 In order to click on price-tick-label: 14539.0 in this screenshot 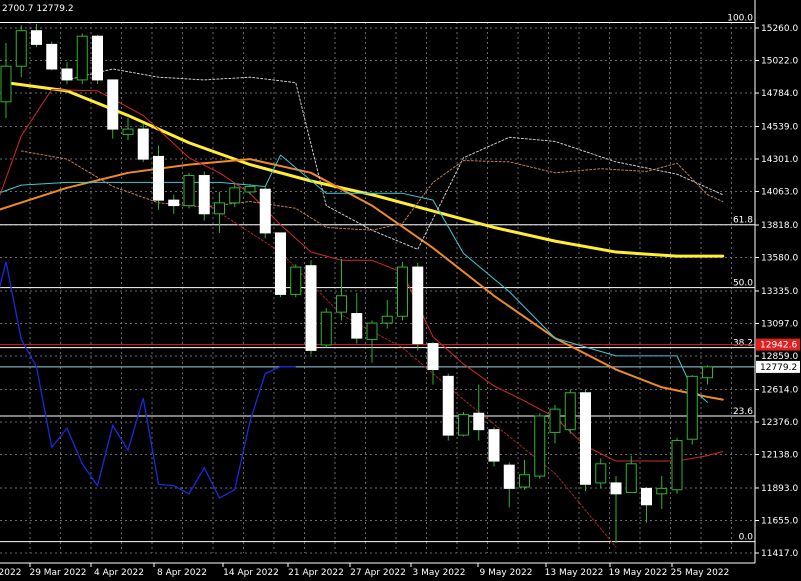, I will do `click(779, 127)`.